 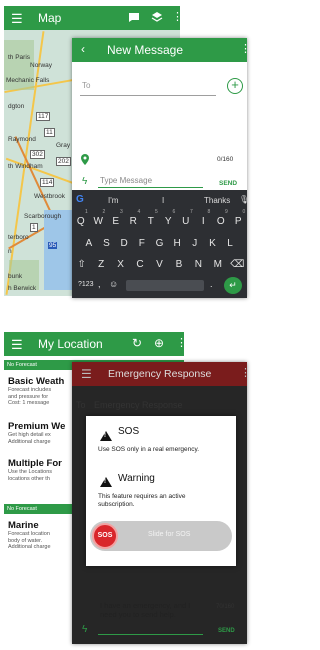 What do you see at coordinates (186, 221) in the screenshot?
I see `key-u: U` at bounding box center [186, 221].